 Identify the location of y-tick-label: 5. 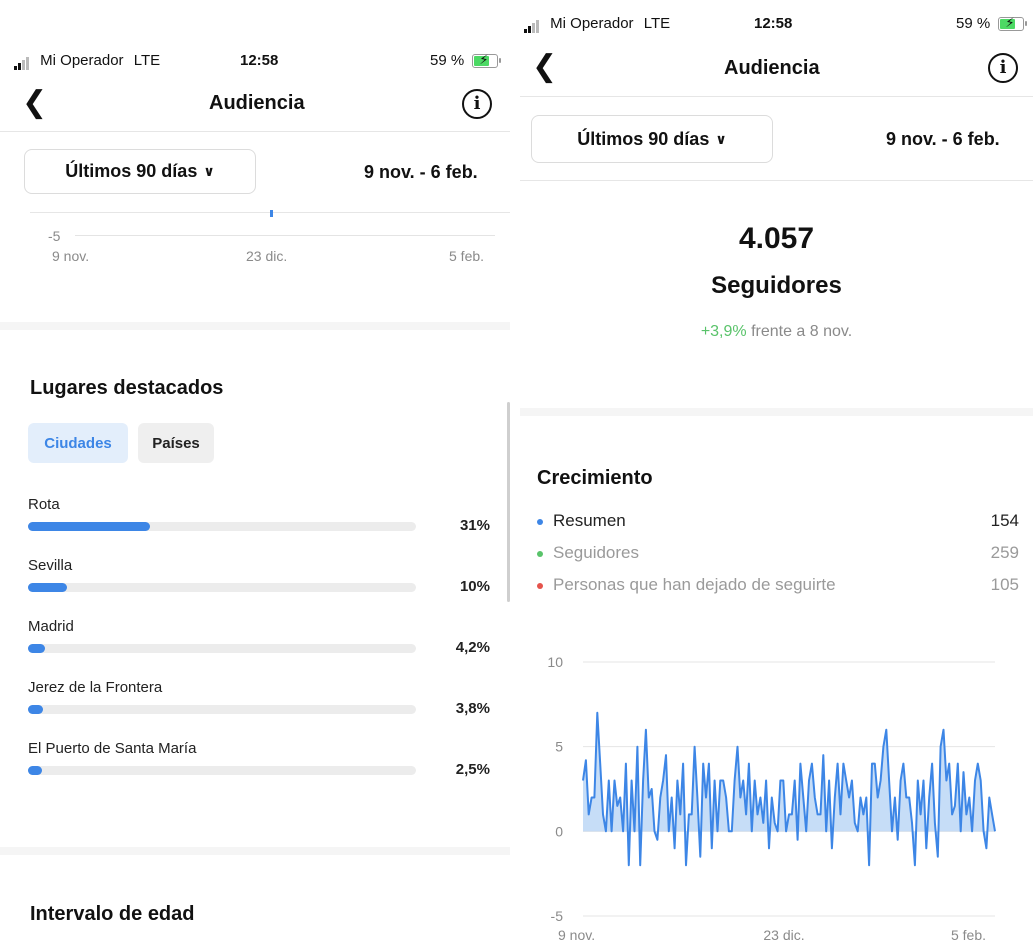
(559, 747).